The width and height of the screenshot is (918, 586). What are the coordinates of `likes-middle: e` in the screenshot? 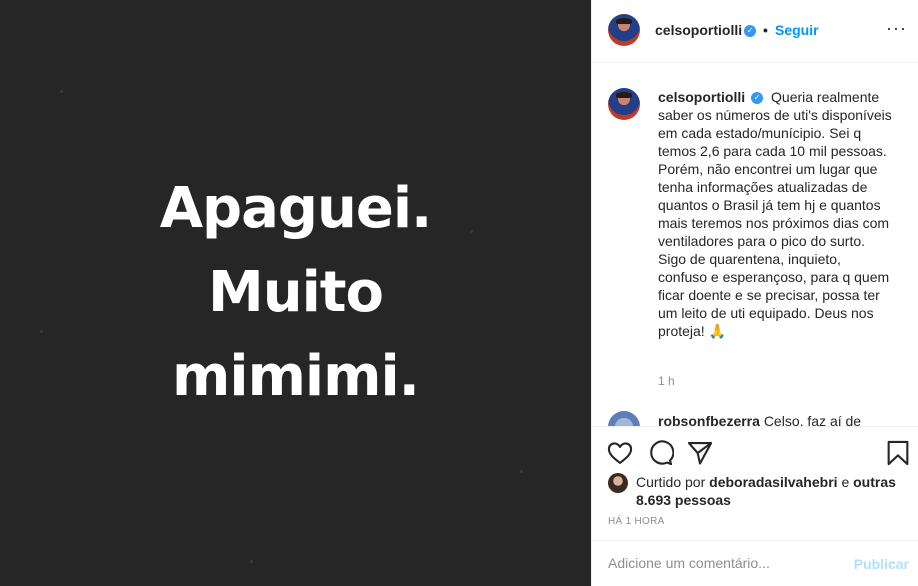 It's located at (845, 482).